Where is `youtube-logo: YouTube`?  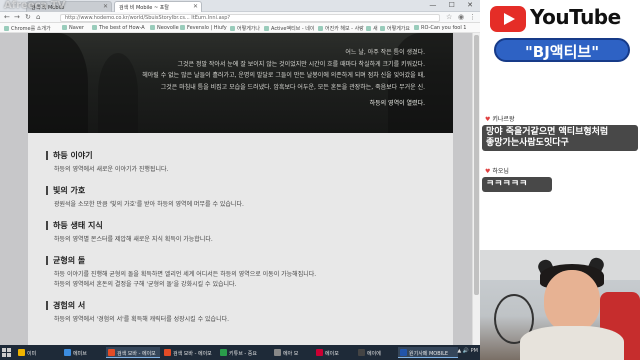
youtube-logo: YouTube is located at coordinates (563, 19).